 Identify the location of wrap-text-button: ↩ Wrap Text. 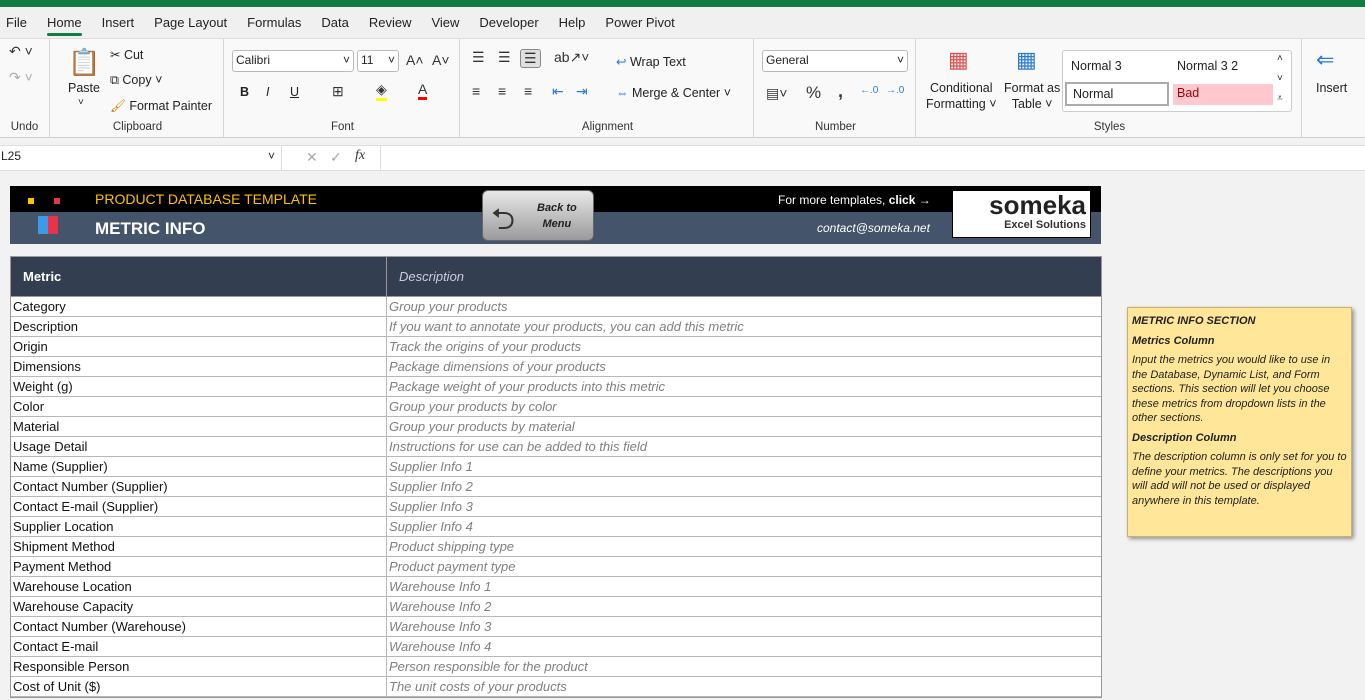
(651, 61).